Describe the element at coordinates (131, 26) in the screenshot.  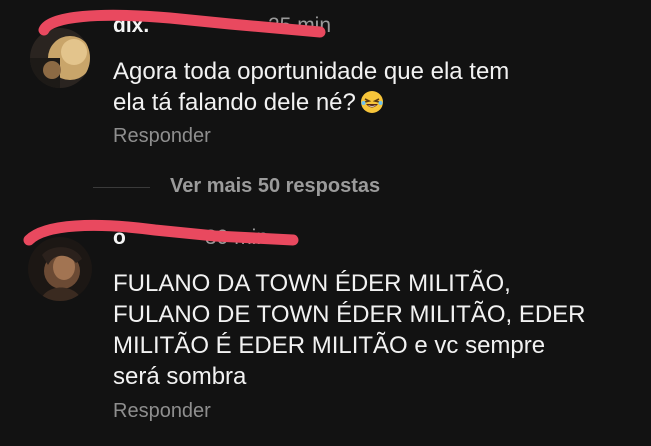
I see `comment-username: dix.` at that location.